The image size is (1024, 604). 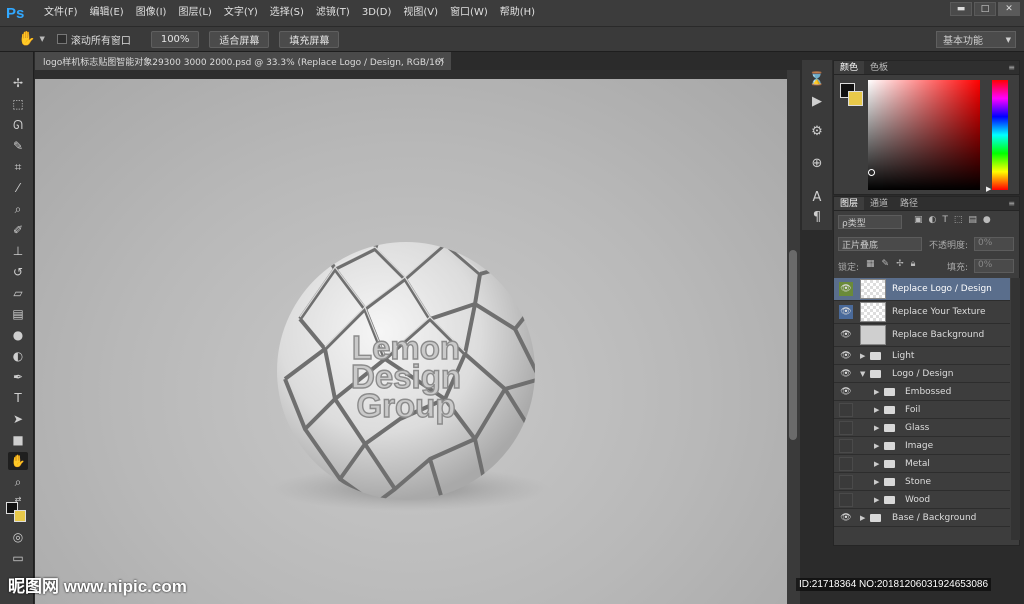 What do you see at coordinates (18, 251) in the screenshot?
I see `clone-stamp-tool-icon: ⊥` at bounding box center [18, 251].